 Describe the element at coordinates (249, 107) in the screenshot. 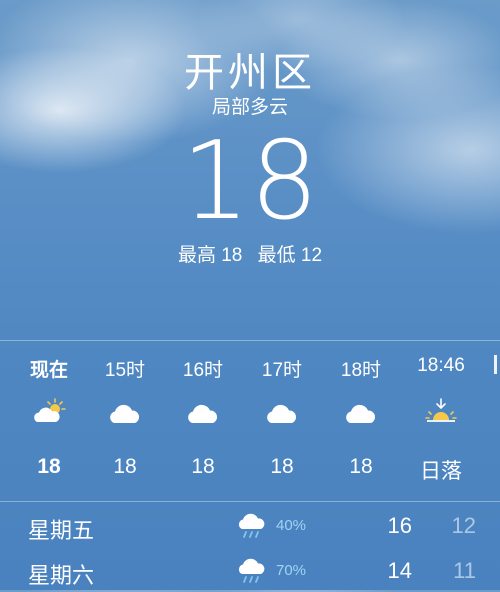

I see `weather-condition: 局部多云` at that location.